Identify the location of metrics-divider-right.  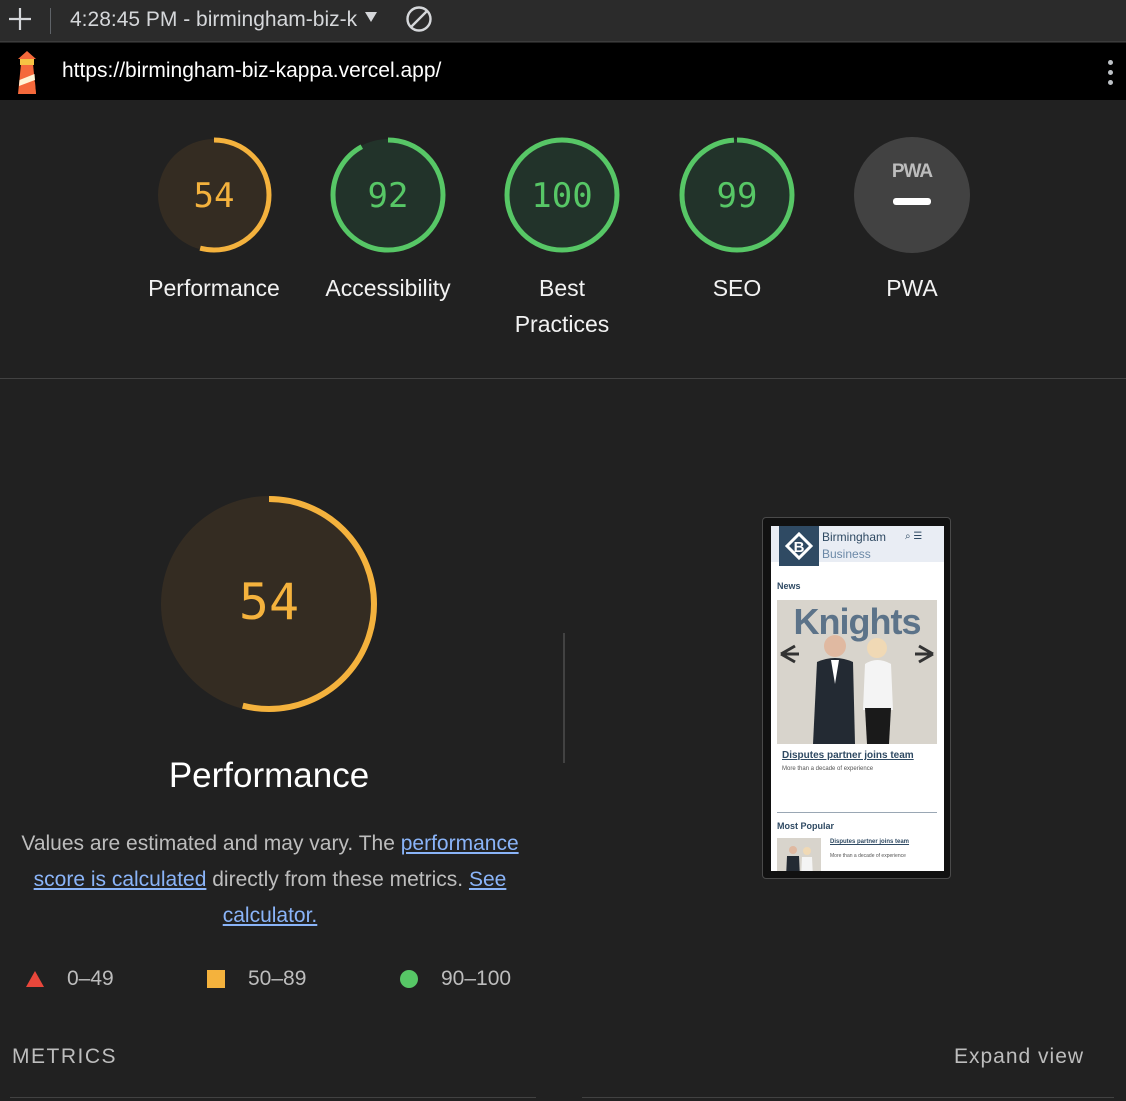
(848, 1097).